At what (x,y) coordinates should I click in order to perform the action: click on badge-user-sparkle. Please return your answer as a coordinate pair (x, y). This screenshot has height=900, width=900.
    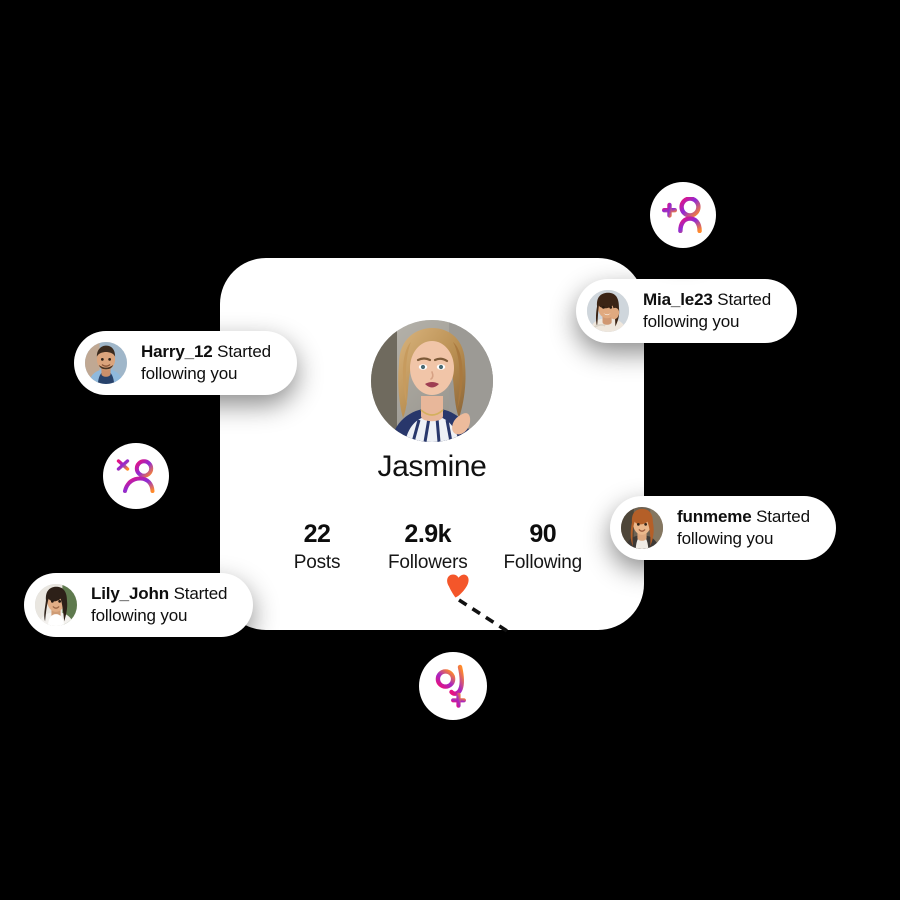
    Looking at the image, I should click on (136, 476).